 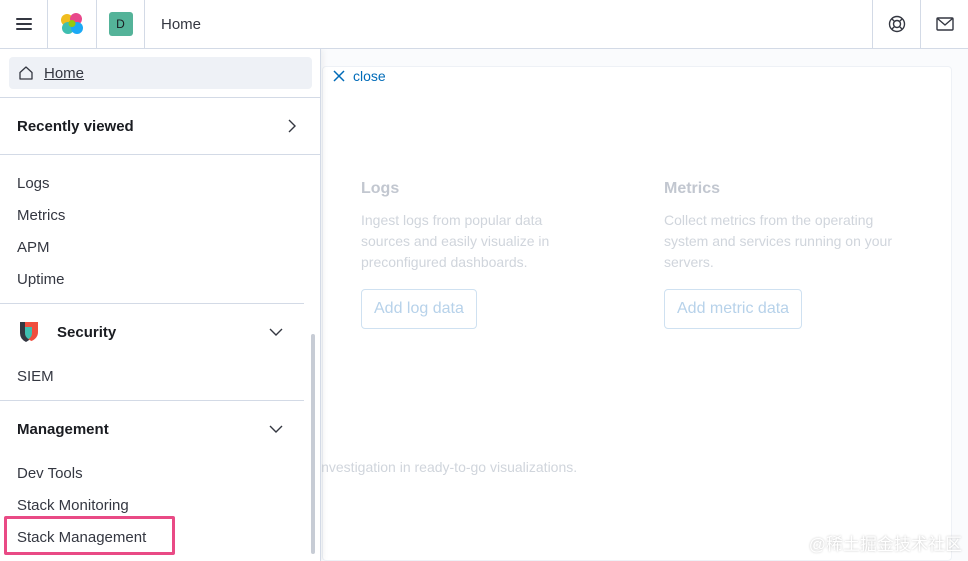 I want to click on logs-desc-2: sources and easily visualize in, so click(x=455, y=241).